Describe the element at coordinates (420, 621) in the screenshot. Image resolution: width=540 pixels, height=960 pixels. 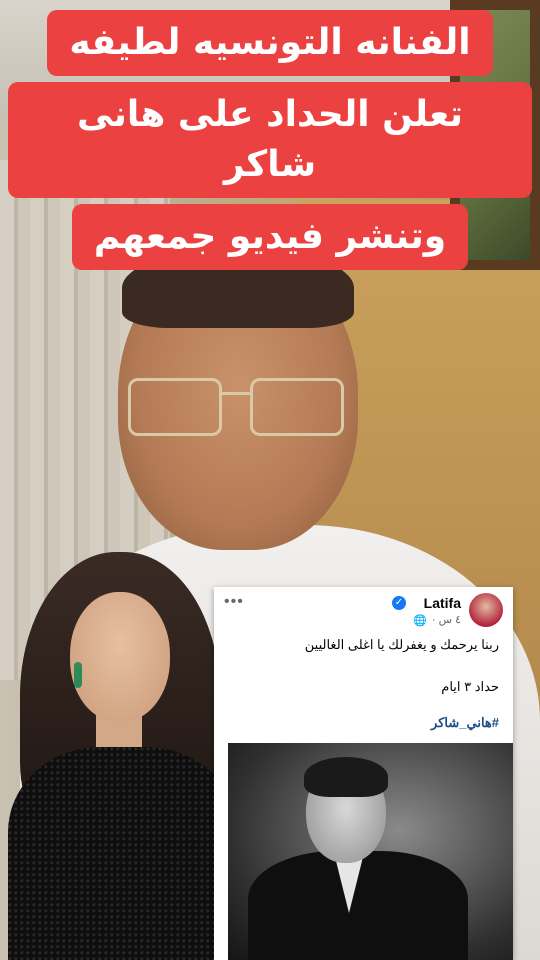
I see `globe-icon: 🌐` at that location.